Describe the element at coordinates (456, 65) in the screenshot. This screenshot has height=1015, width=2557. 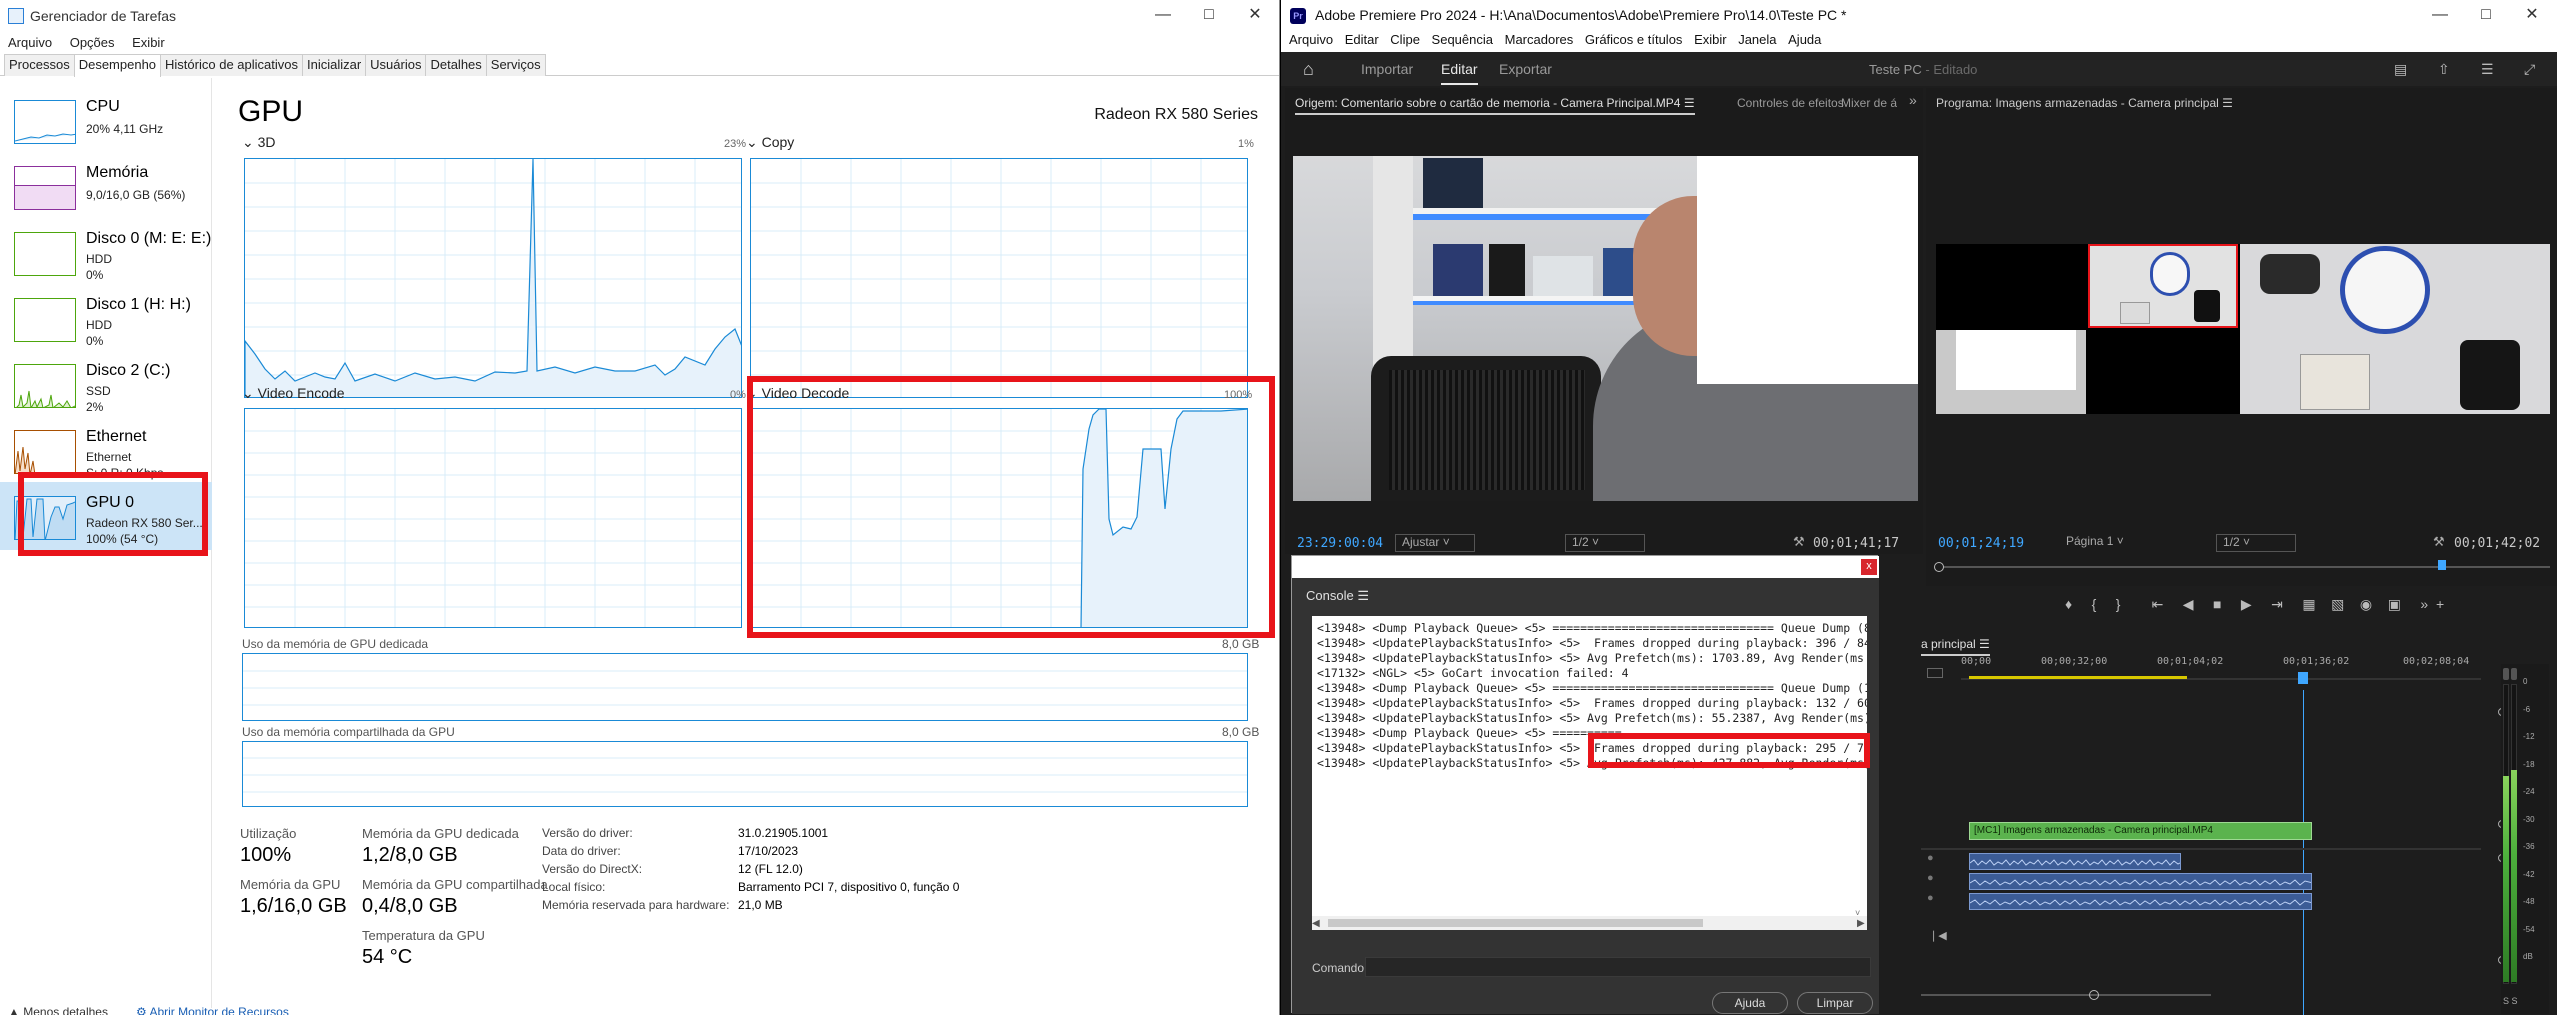
I see `tab-detalhes: Detalhes` at that location.